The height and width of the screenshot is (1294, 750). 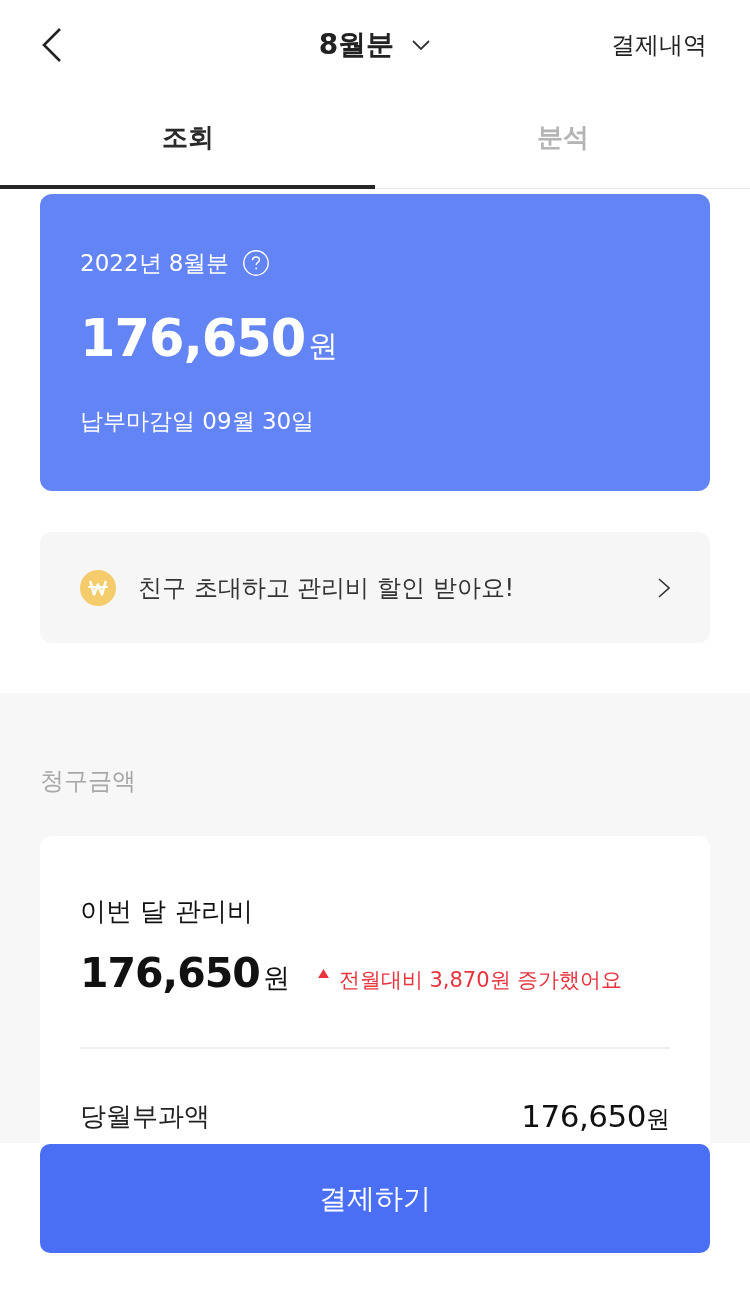 I want to click on payment-history-link: 결제내역, so click(x=659, y=45).